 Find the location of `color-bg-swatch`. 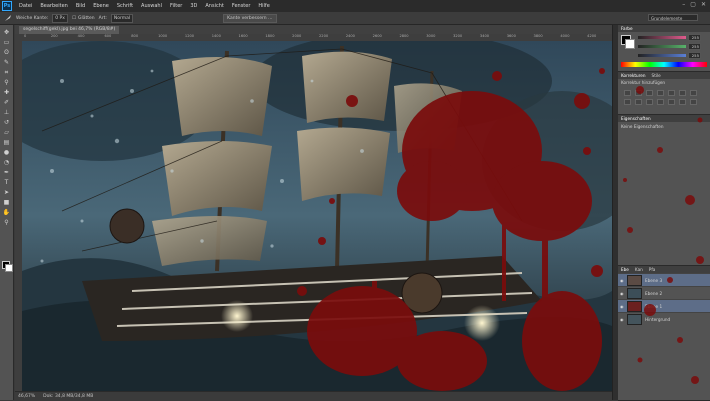

color-bg-swatch is located at coordinates (630, 44).